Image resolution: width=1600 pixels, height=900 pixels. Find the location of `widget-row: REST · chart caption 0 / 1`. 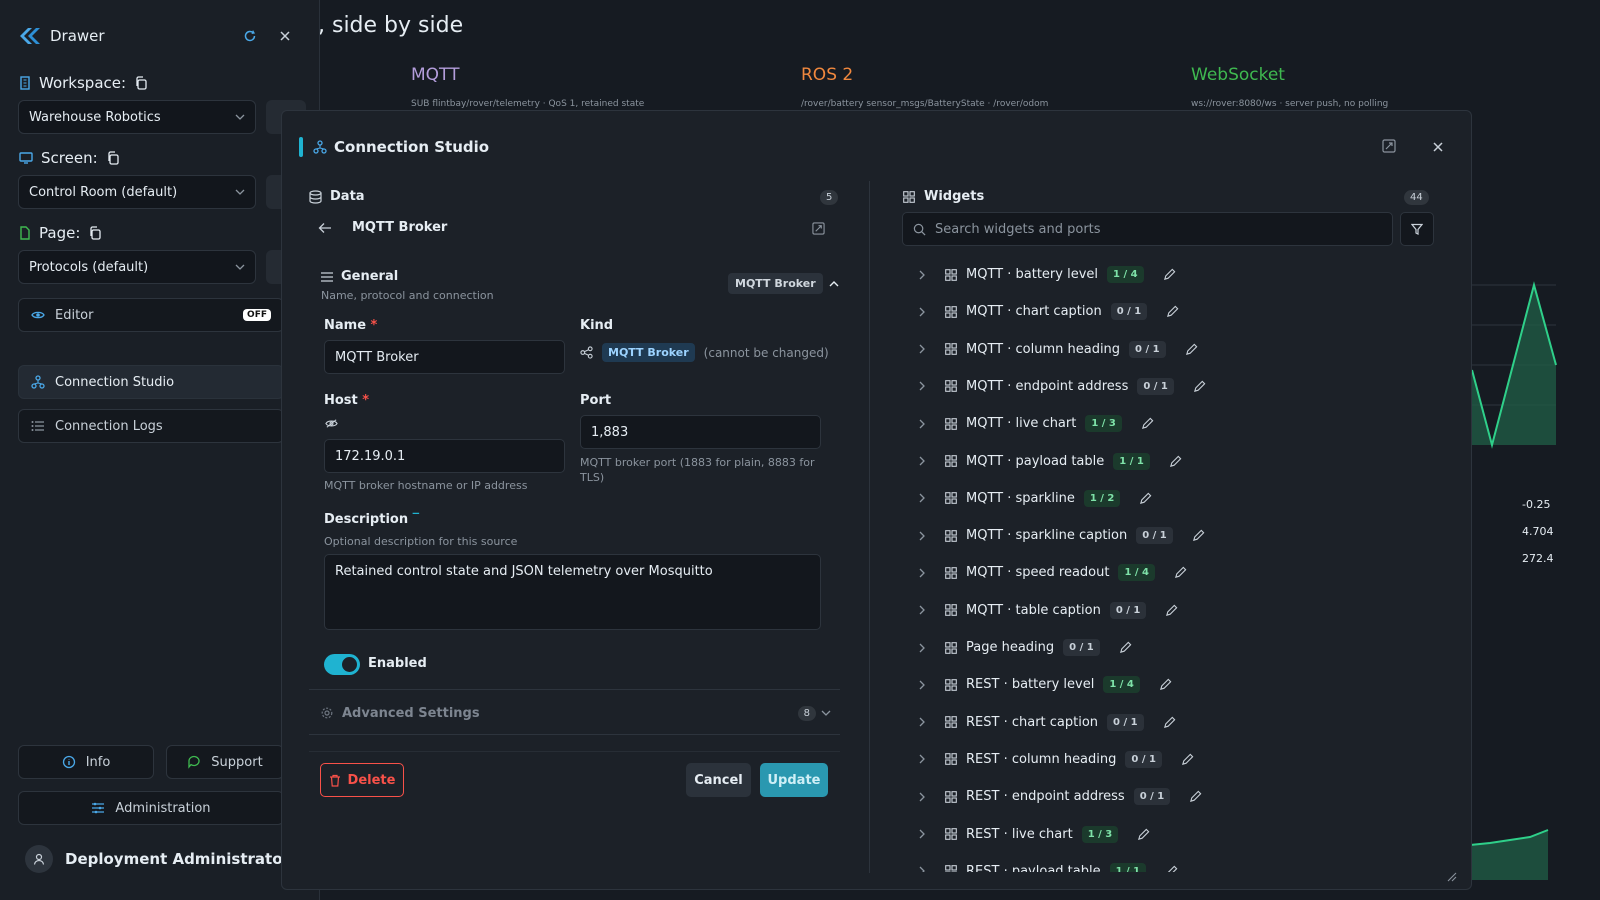

widget-row: REST · chart caption 0 / 1 is located at coordinates (1042, 722).